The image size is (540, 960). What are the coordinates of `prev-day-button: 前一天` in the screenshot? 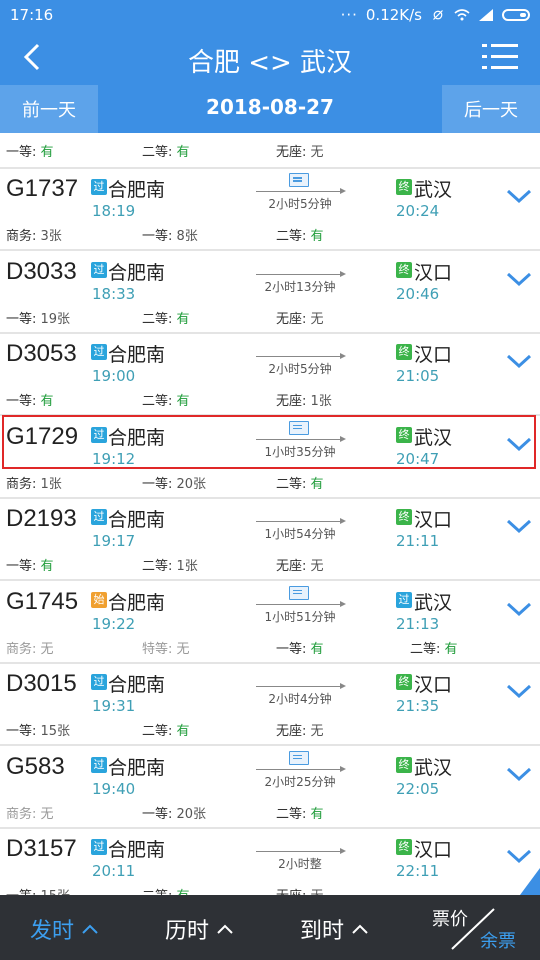 It's located at (49, 109).